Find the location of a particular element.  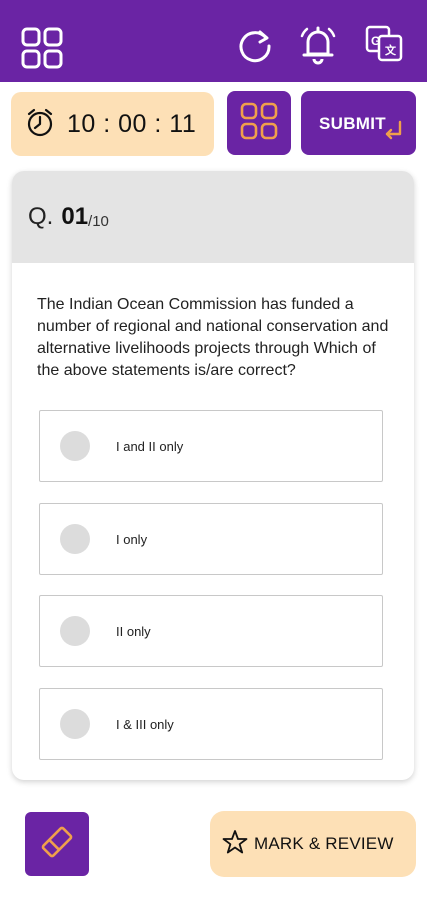

option-label: II only is located at coordinates (133, 631).